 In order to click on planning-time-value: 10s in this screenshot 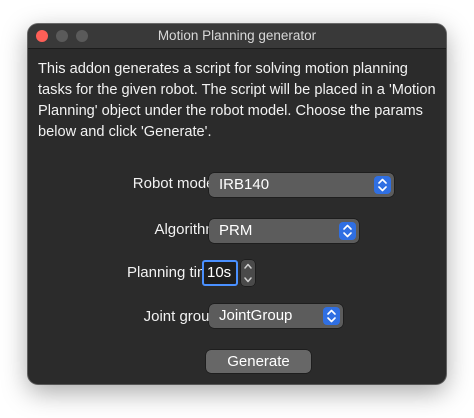, I will do `click(219, 272)`.